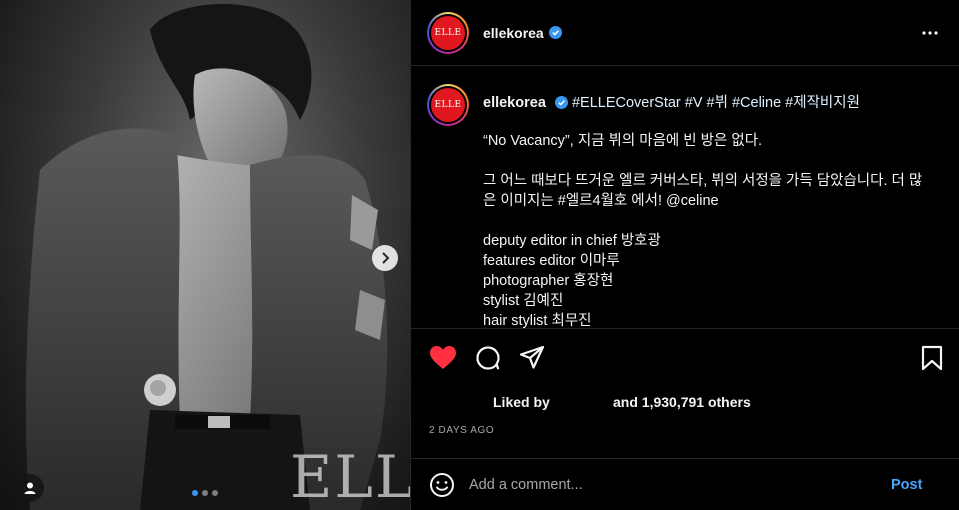  I want to click on more-horizontal-icon, so click(930, 33).